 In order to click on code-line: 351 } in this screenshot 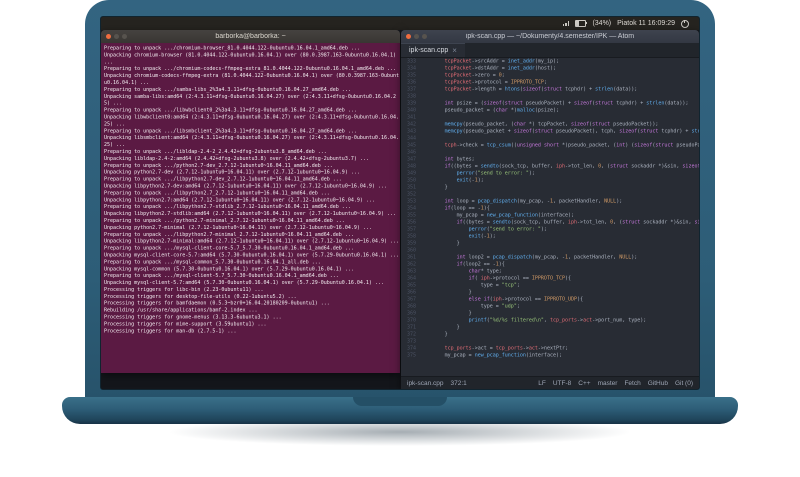, I will do `click(550, 187)`.